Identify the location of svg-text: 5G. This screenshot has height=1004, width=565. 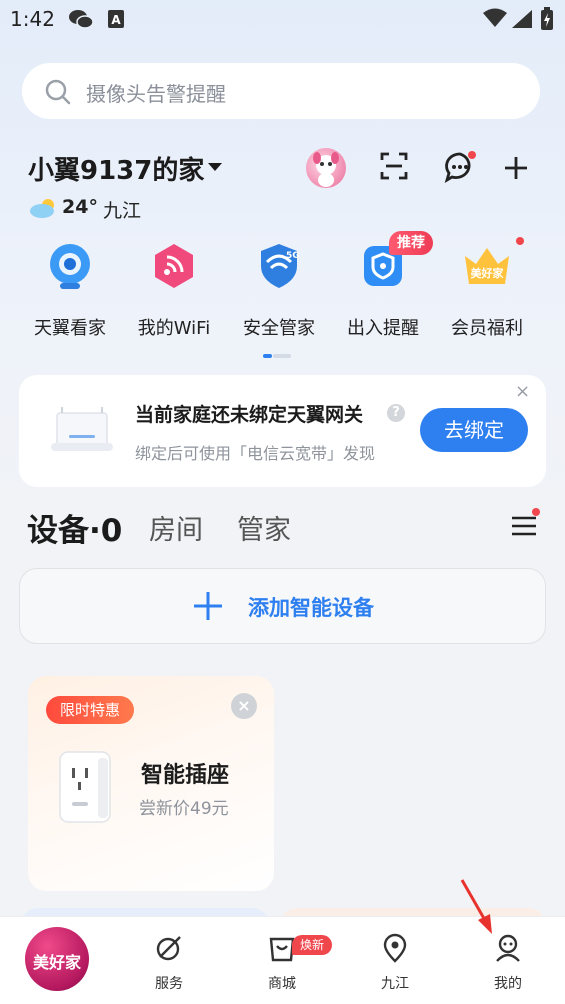
(293, 256).